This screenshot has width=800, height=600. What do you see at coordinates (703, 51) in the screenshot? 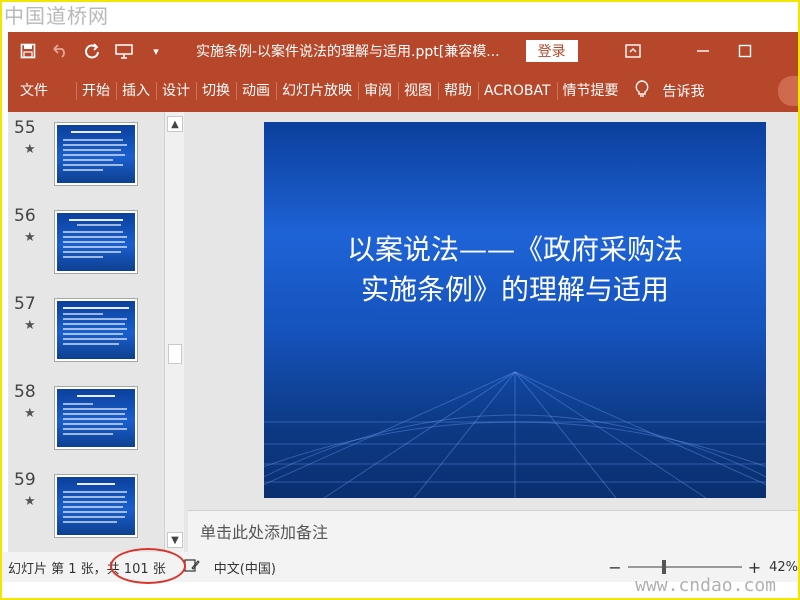
I see `minimize-icon` at bounding box center [703, 51].